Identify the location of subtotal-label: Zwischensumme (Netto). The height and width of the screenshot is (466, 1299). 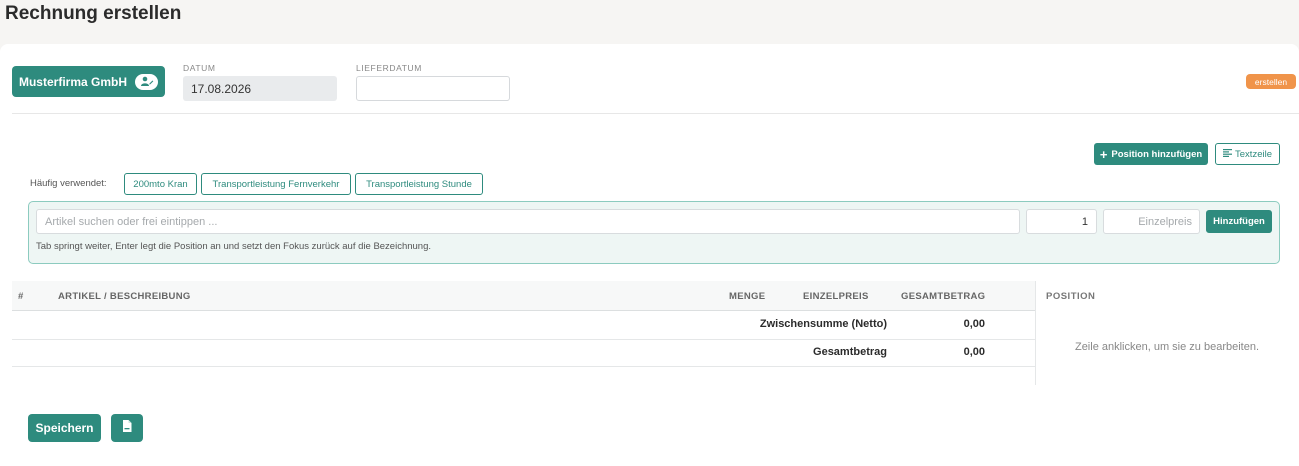
(823, 324).